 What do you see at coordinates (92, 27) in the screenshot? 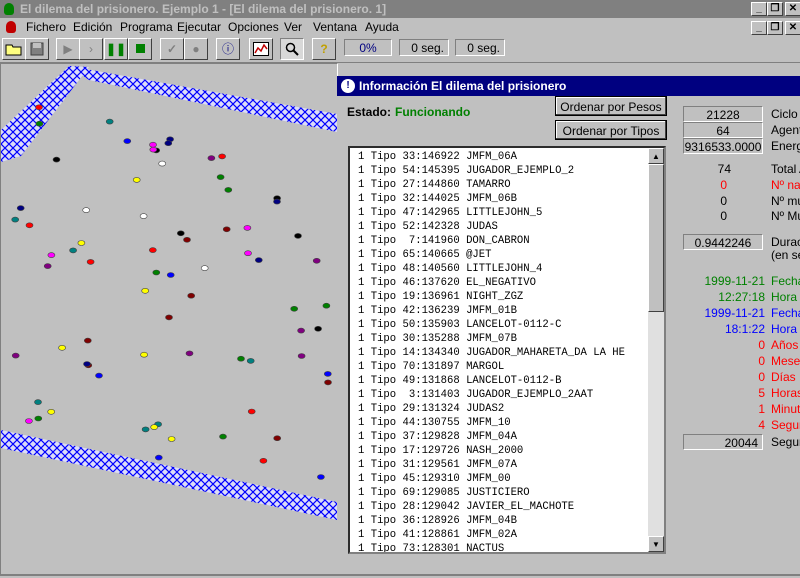
I see `menu-edicion: Edición` at bounding box center [92, 27].